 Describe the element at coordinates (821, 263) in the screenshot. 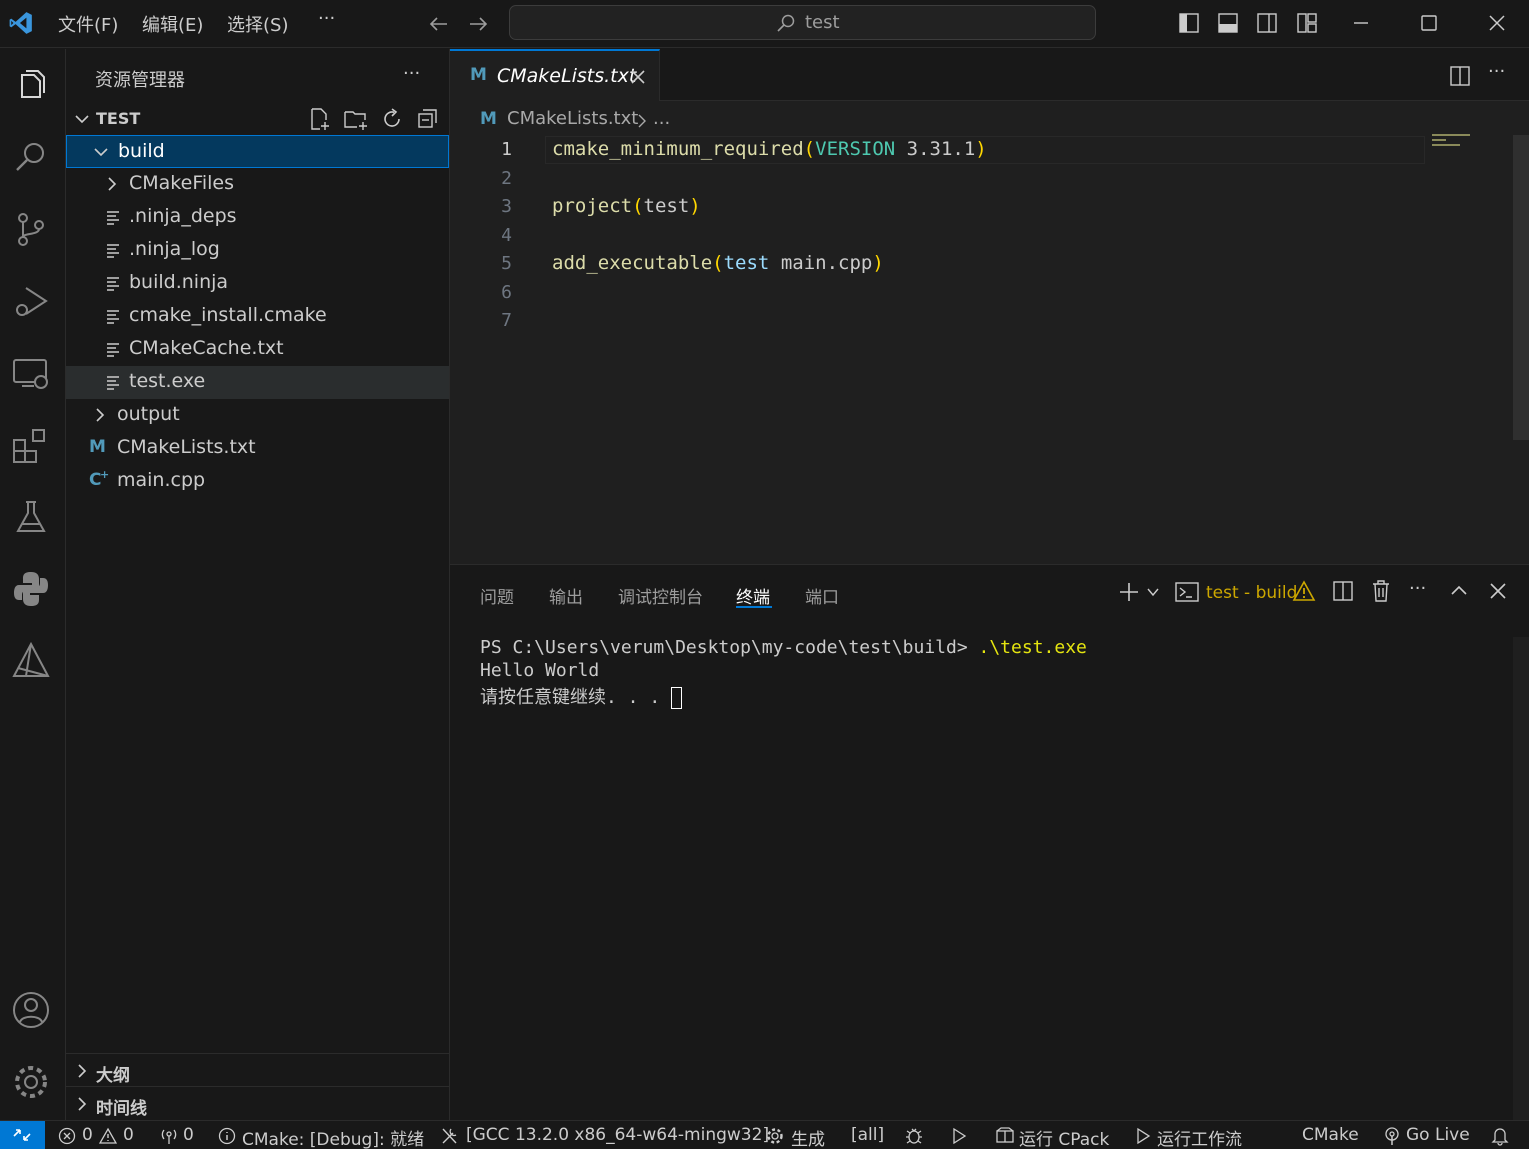

I see `code-token-argument: main.cpp` at that location.